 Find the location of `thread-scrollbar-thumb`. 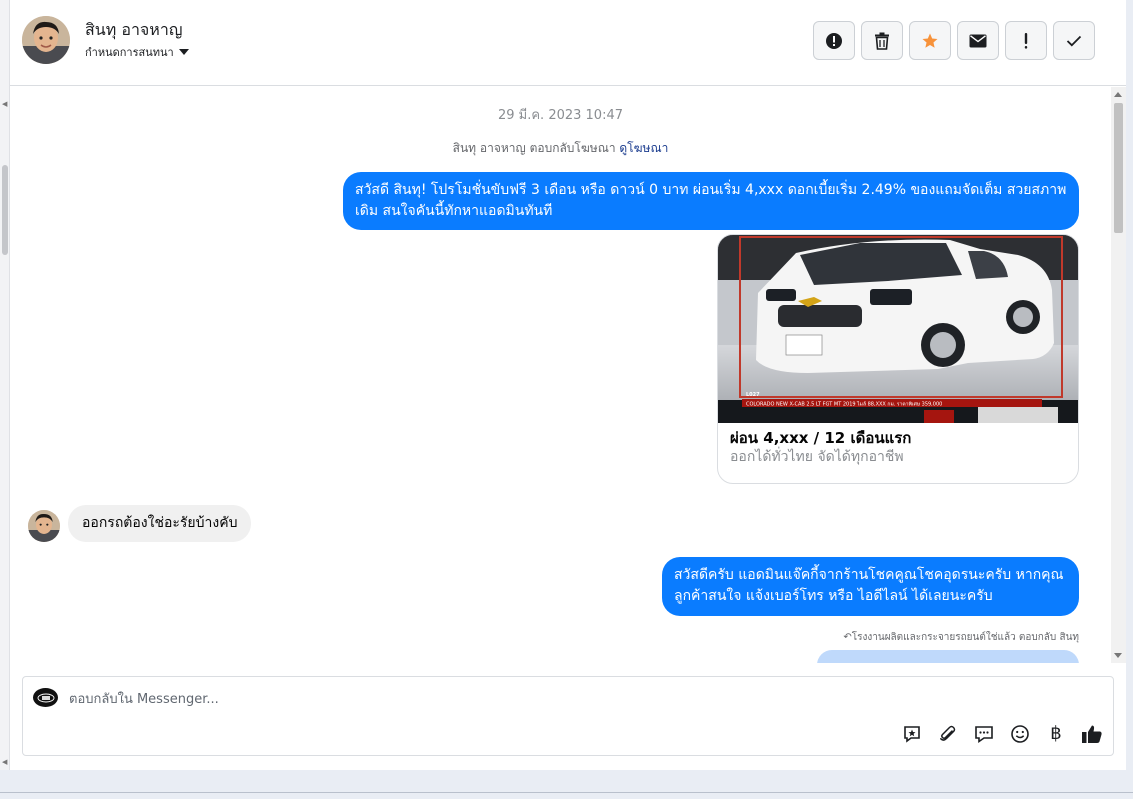

thread-scrollbar-thumb is located at coordinates (1118, 168).